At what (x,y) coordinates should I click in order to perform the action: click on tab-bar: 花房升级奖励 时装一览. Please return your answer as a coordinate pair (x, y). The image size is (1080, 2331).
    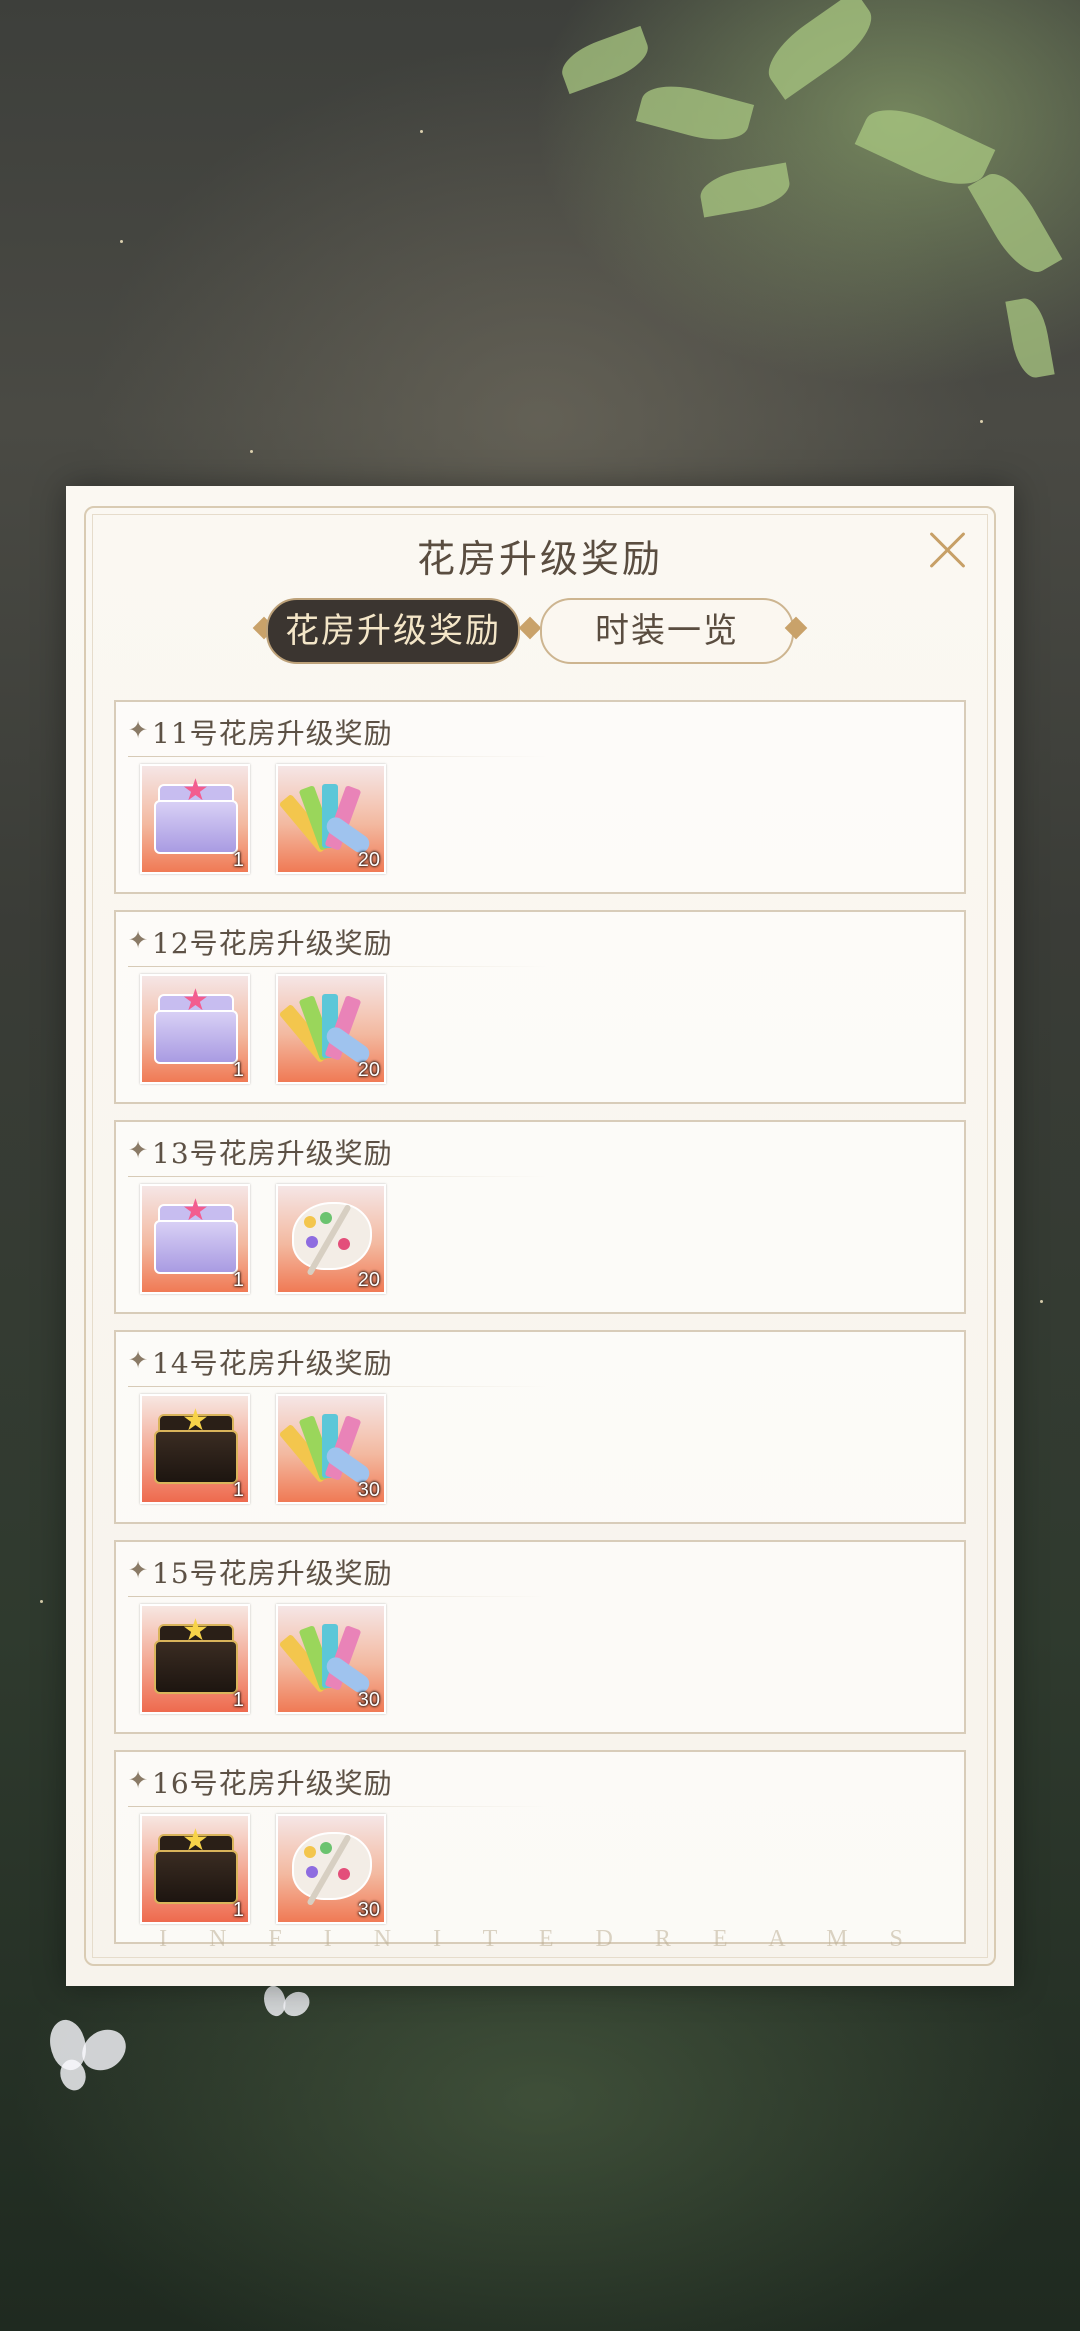
    Looking at the image, I should click on (559, 632).